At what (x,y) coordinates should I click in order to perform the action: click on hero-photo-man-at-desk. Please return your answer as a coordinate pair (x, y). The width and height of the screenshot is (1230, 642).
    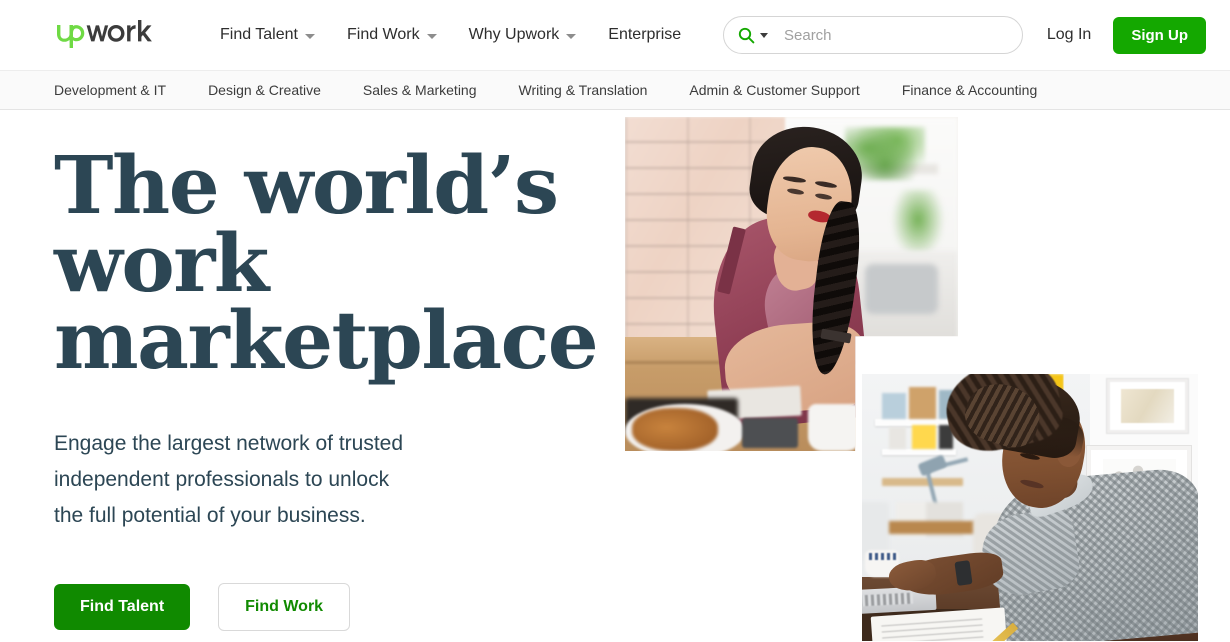
    Looking at the image, I should click on (1030, 507).